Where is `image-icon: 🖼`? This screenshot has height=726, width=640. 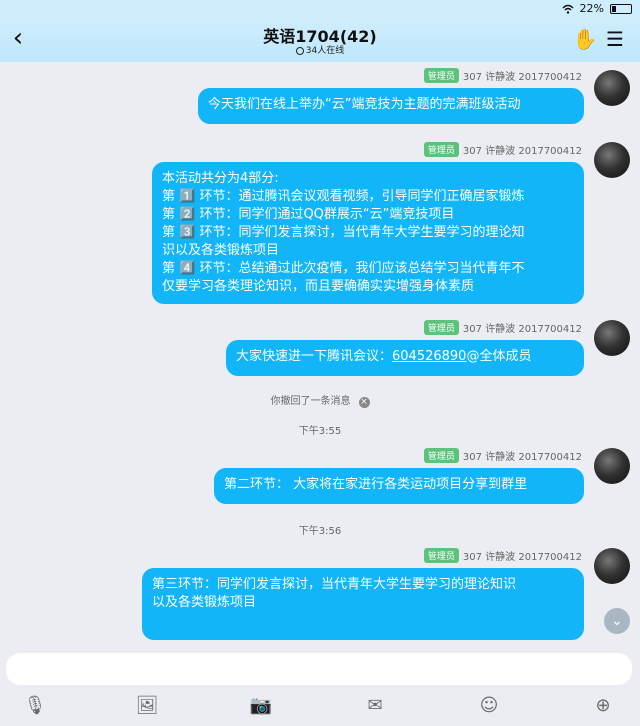
image-icon: 🖼 is located at coordinates (147, 706).